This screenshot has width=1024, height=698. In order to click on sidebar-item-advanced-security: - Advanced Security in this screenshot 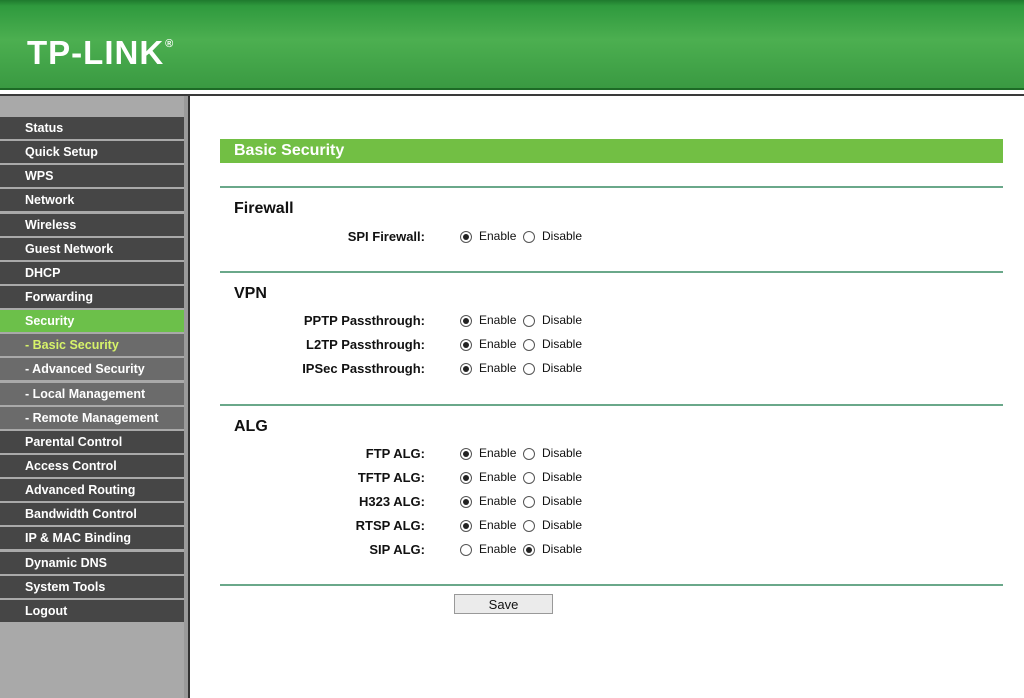, I will do `click(92, 369)`.